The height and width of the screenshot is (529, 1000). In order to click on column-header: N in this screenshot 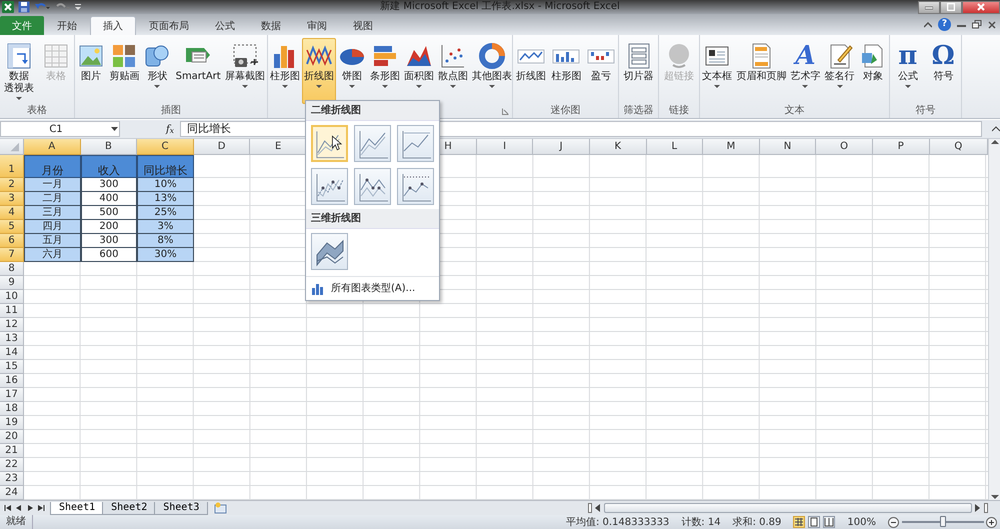, I will do `click(788, 147)`.